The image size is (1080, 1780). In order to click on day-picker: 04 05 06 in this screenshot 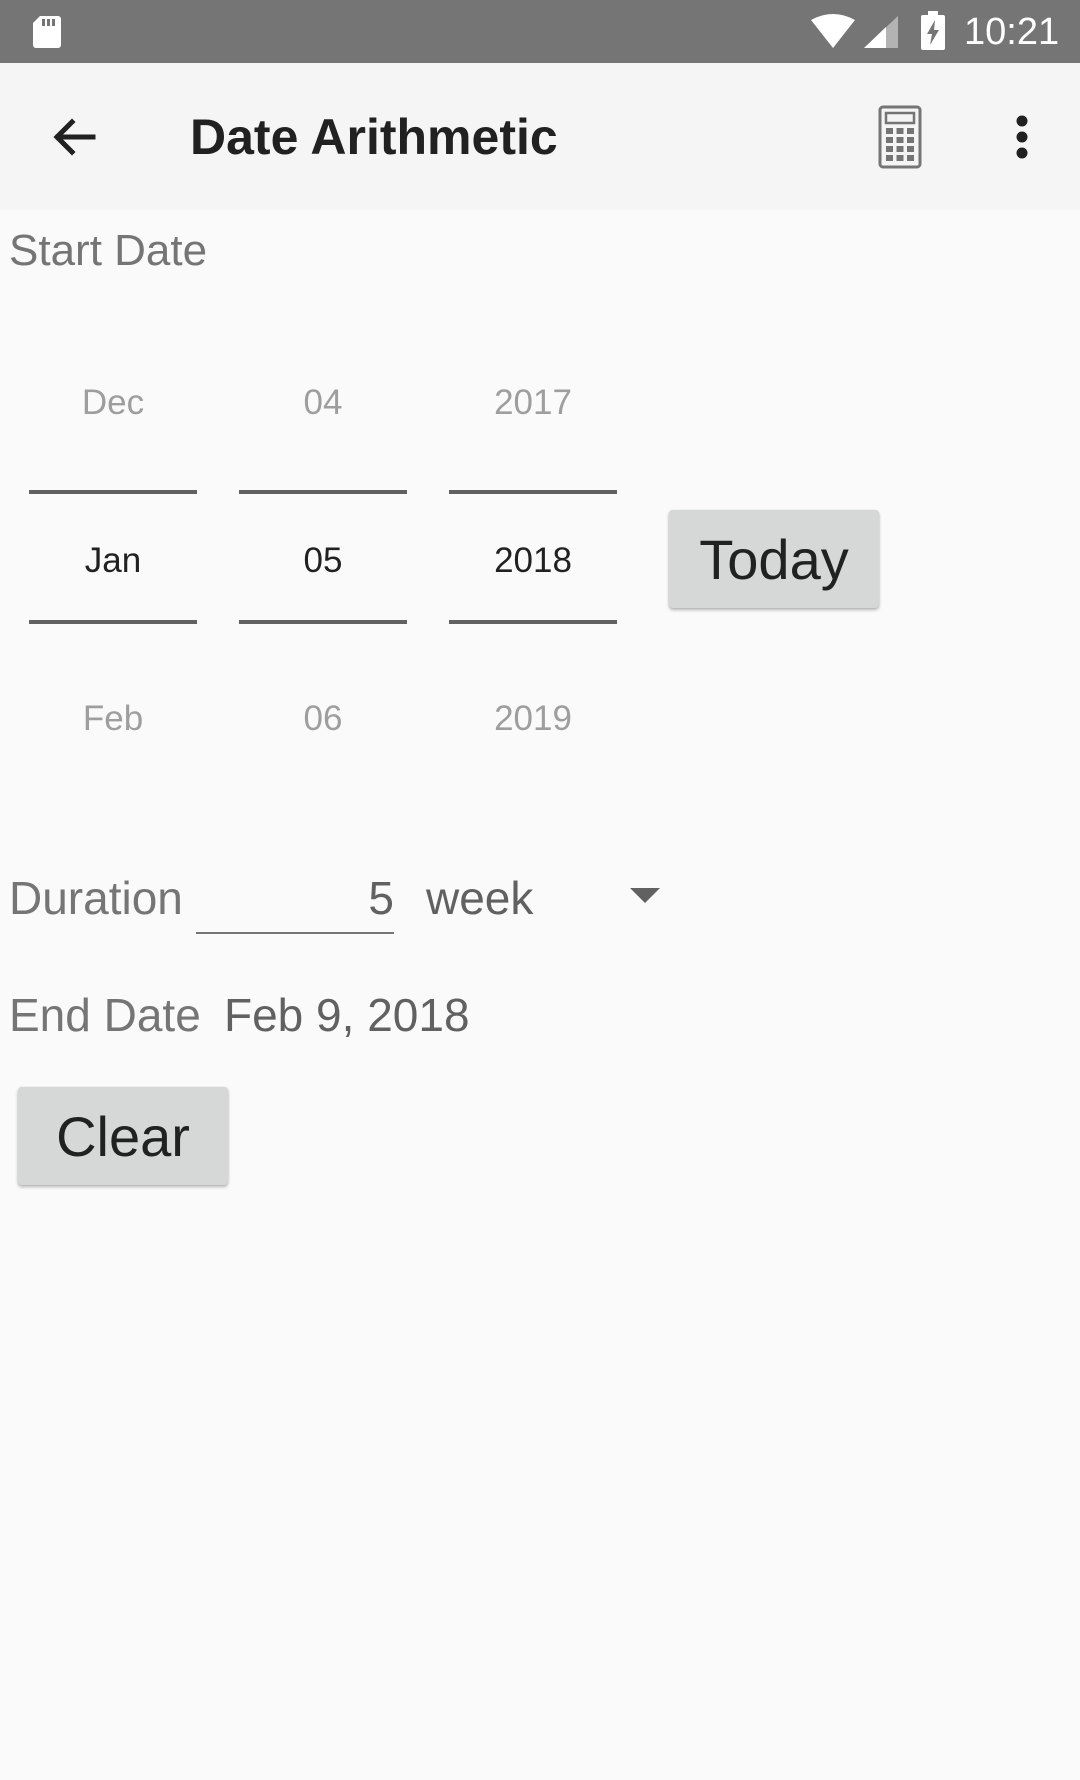, I will do `click(323, 529)`.